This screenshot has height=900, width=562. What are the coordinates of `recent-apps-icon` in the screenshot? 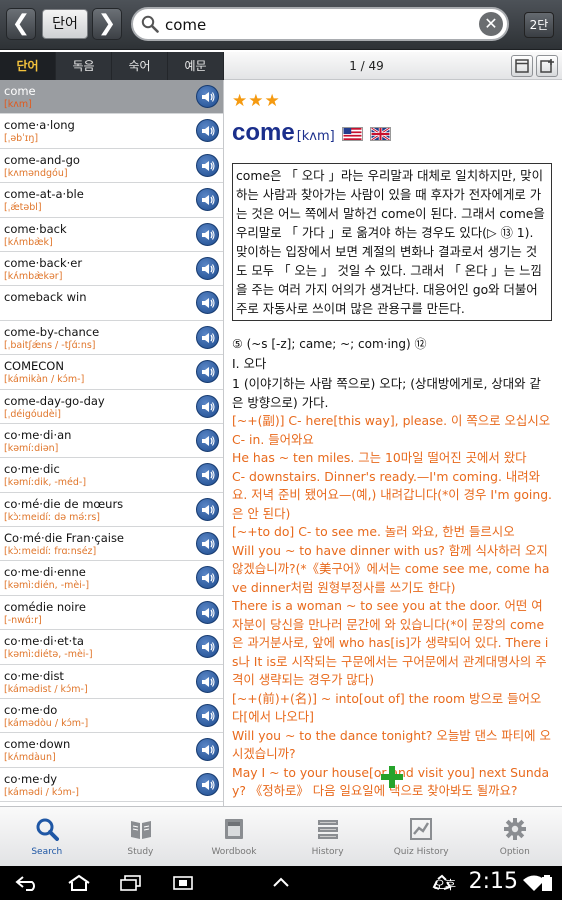 It's located at (131, 883).